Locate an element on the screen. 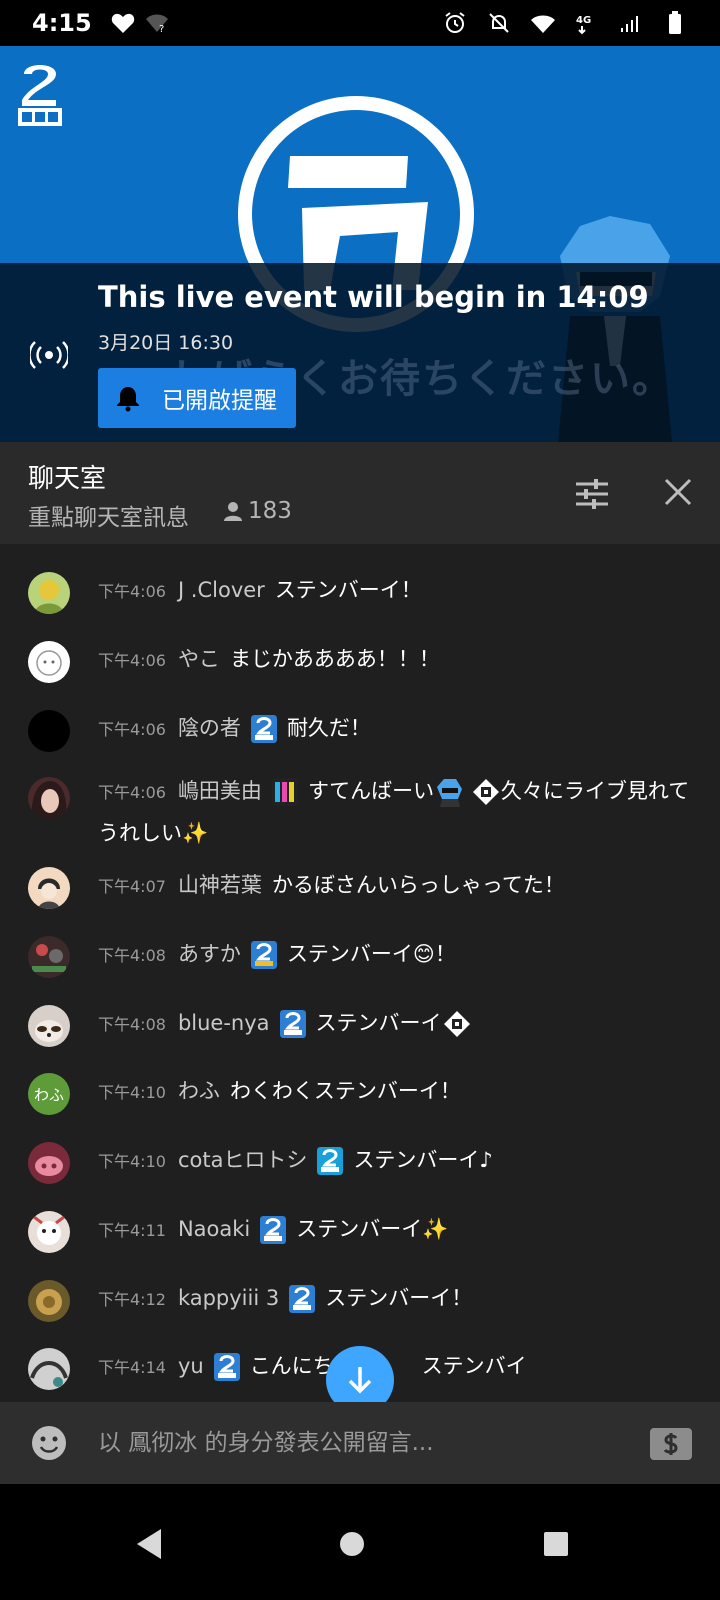 The width and height of the screenshot is (720, 1600). message-author: cotaヒロトシ is located at coordinates (243, 1160).